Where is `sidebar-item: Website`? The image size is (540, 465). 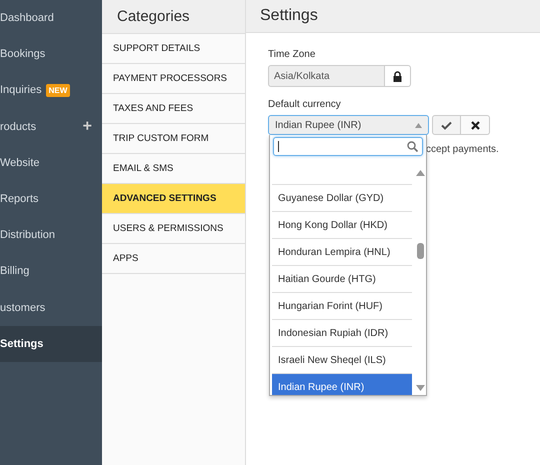
sidebar-item: Website is located at coordinates (51, 162).